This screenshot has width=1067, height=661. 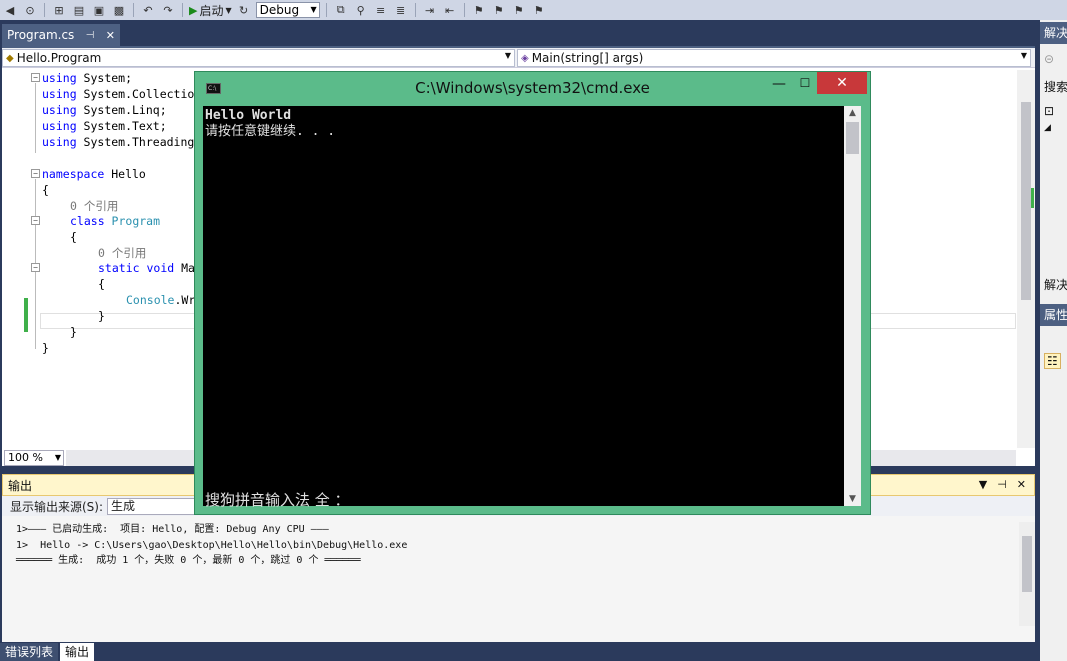 What do you see at coordinates (244, 10) in the screenshot?
I see `refresh-icon: ↻` at bounding box center [244, 10].